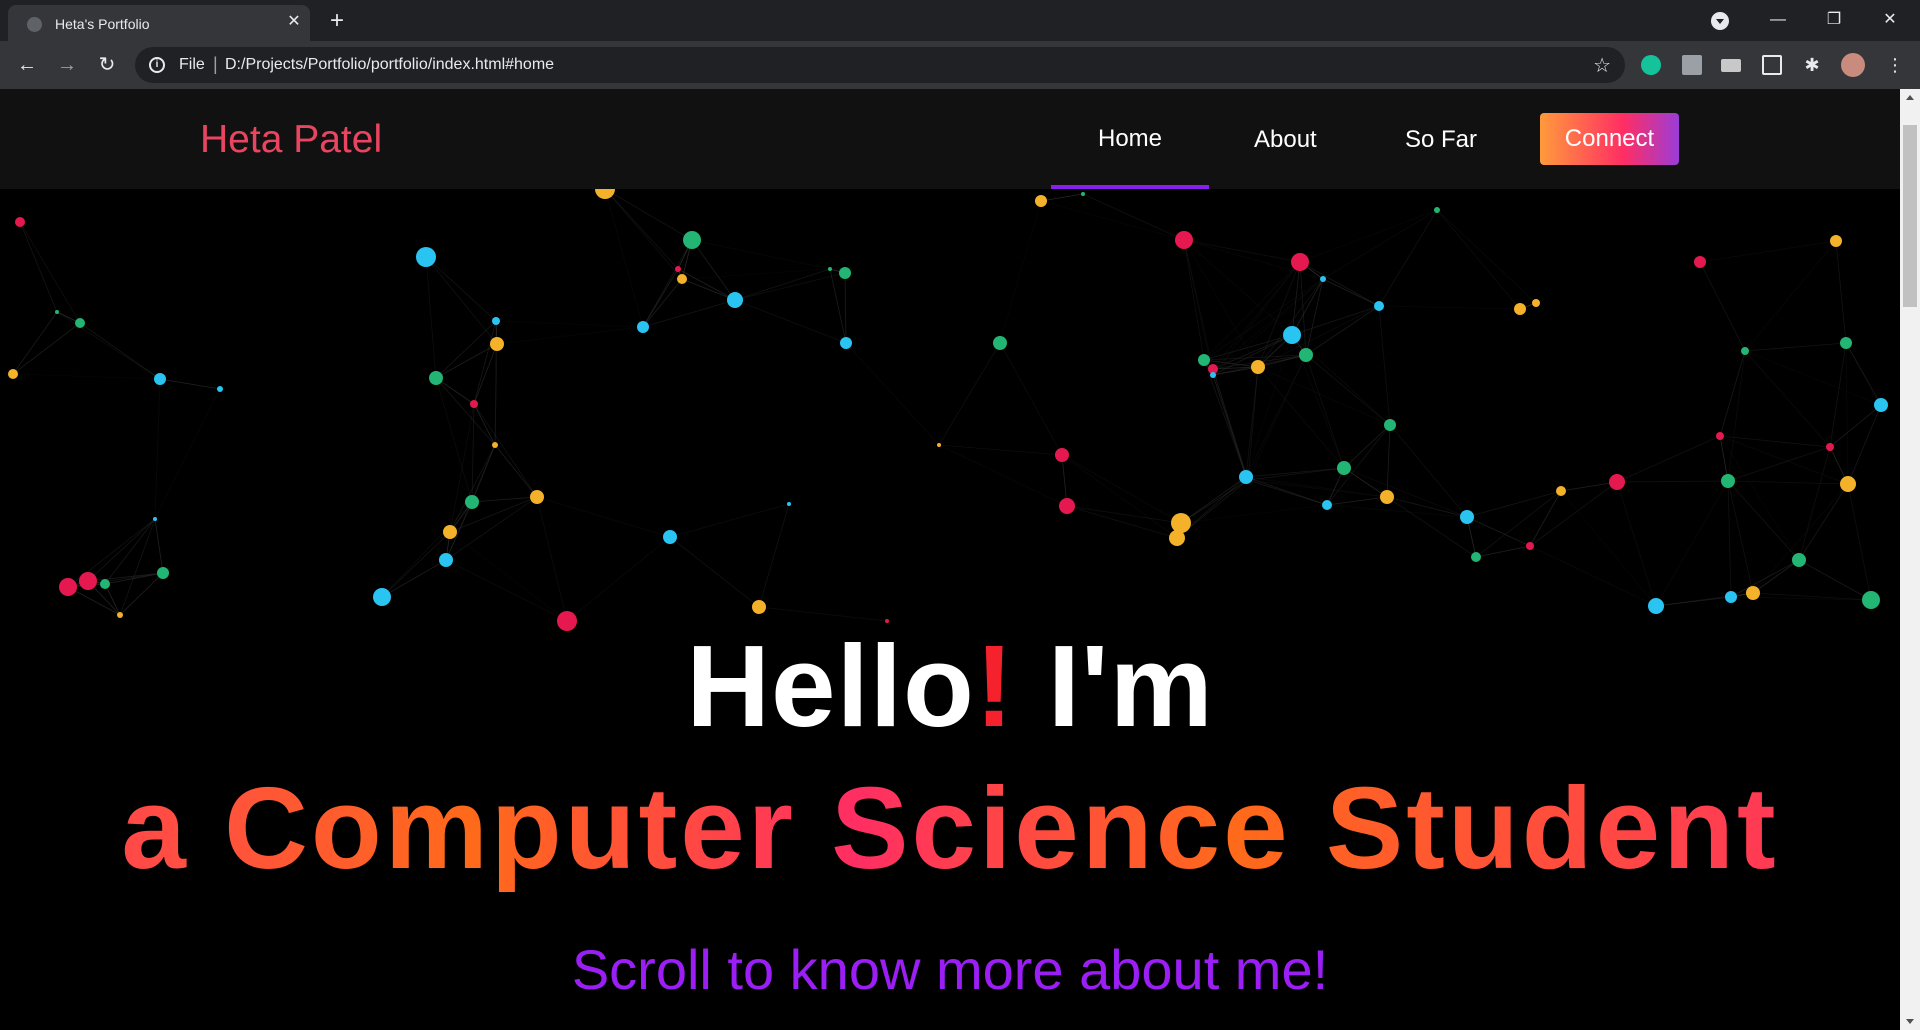  Describe the element at coordinates (67, 65) in the screenshot. I see `forward-icon: →` at that location.